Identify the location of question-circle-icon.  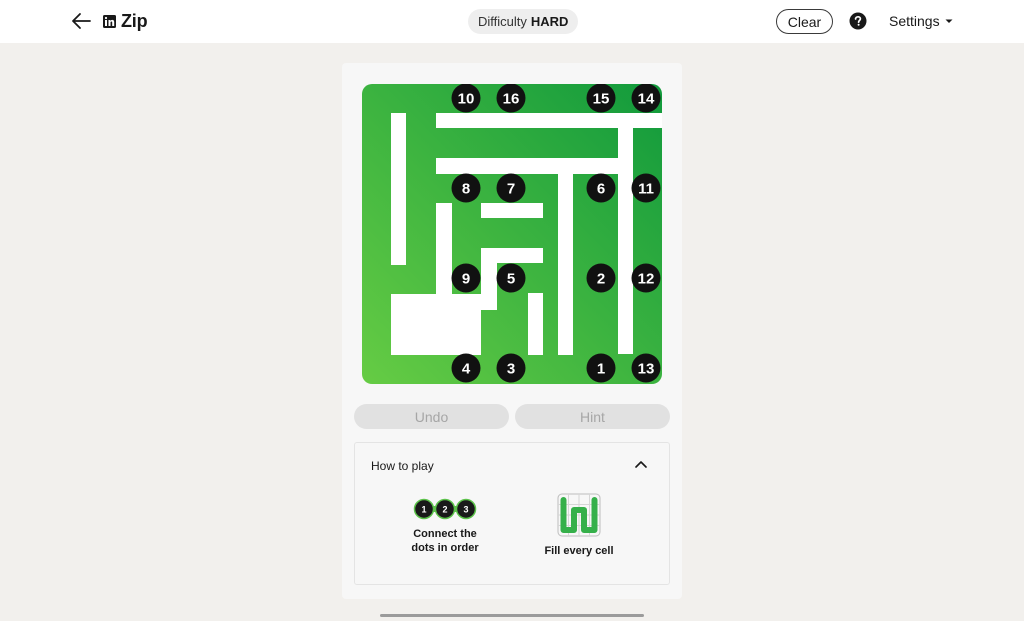
(858, 21).